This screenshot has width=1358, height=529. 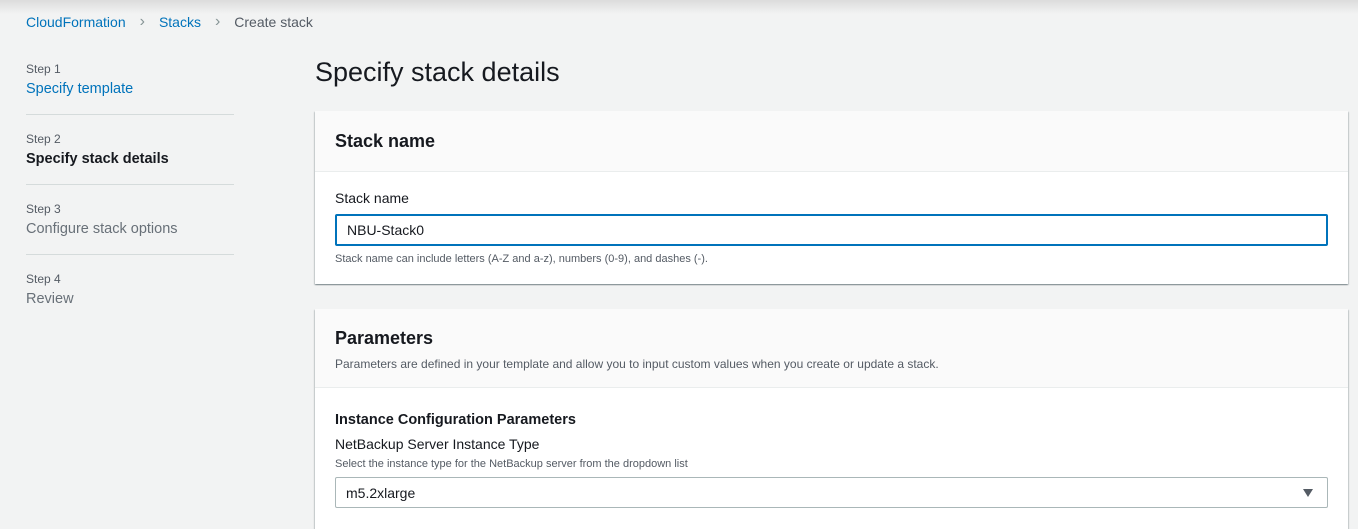 I want to click on step-number: Step 4, so click(x=43, y=279).